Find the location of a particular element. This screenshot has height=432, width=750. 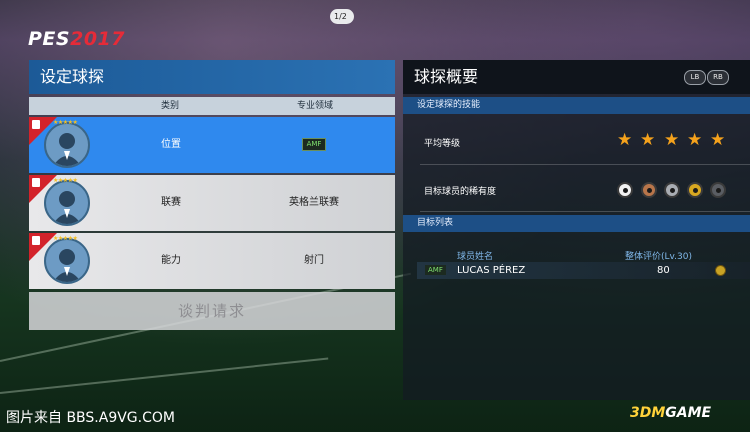

source-caption: 图片来自 BBS.A9VG.COM is located at coordinates (90, 418).